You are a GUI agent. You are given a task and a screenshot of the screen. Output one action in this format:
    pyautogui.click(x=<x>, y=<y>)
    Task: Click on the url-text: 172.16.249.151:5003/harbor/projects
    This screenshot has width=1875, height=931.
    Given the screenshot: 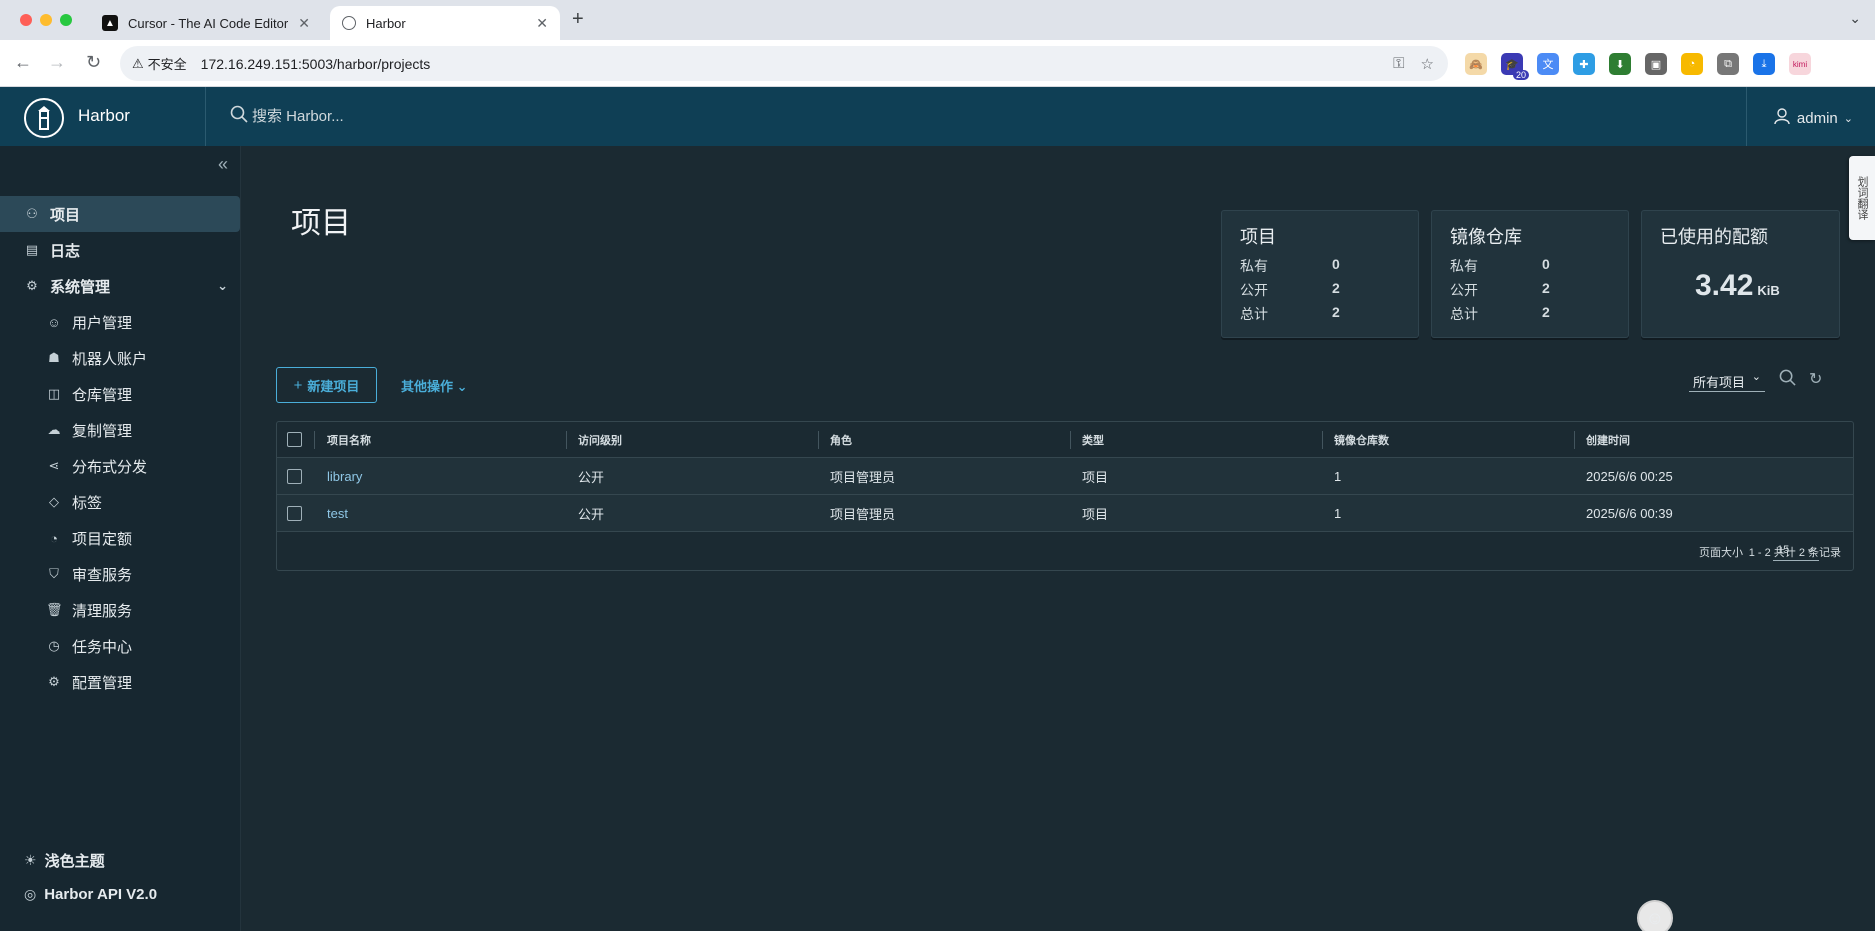 What is the action you would take?
    pyautogui.click(x=315, y=63)
    